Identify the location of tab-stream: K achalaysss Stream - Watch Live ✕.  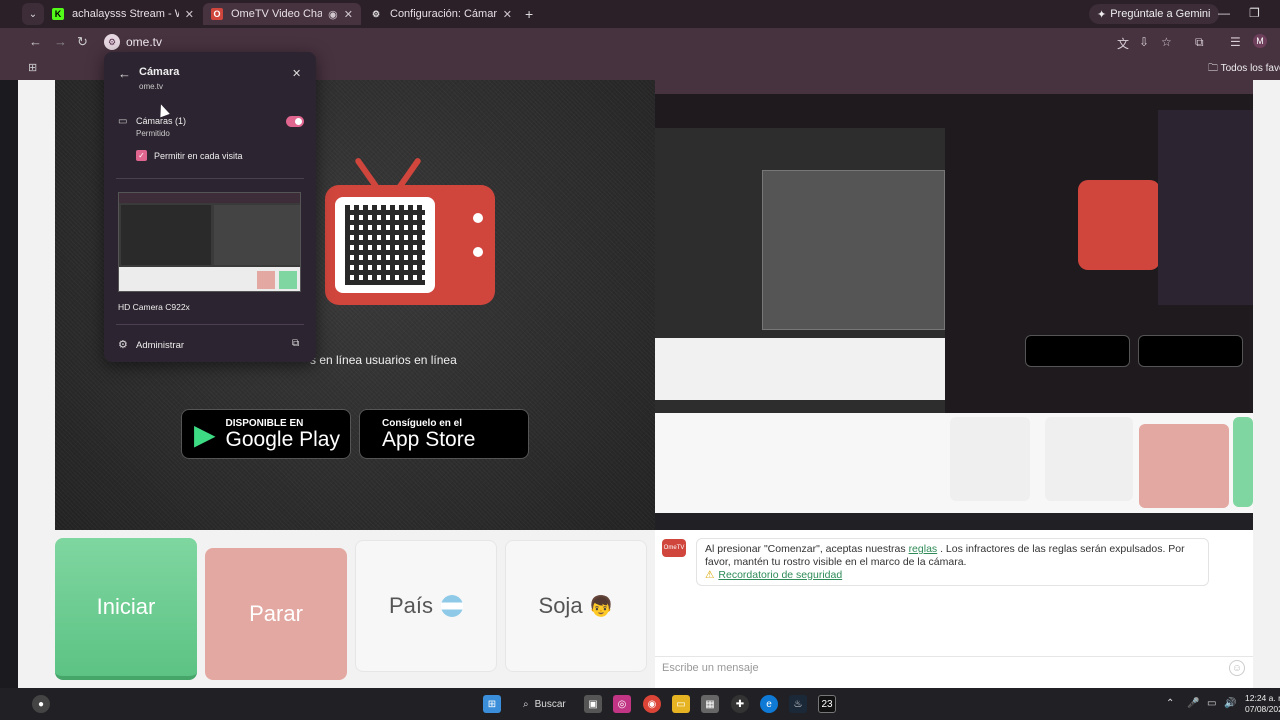
(123, 14).